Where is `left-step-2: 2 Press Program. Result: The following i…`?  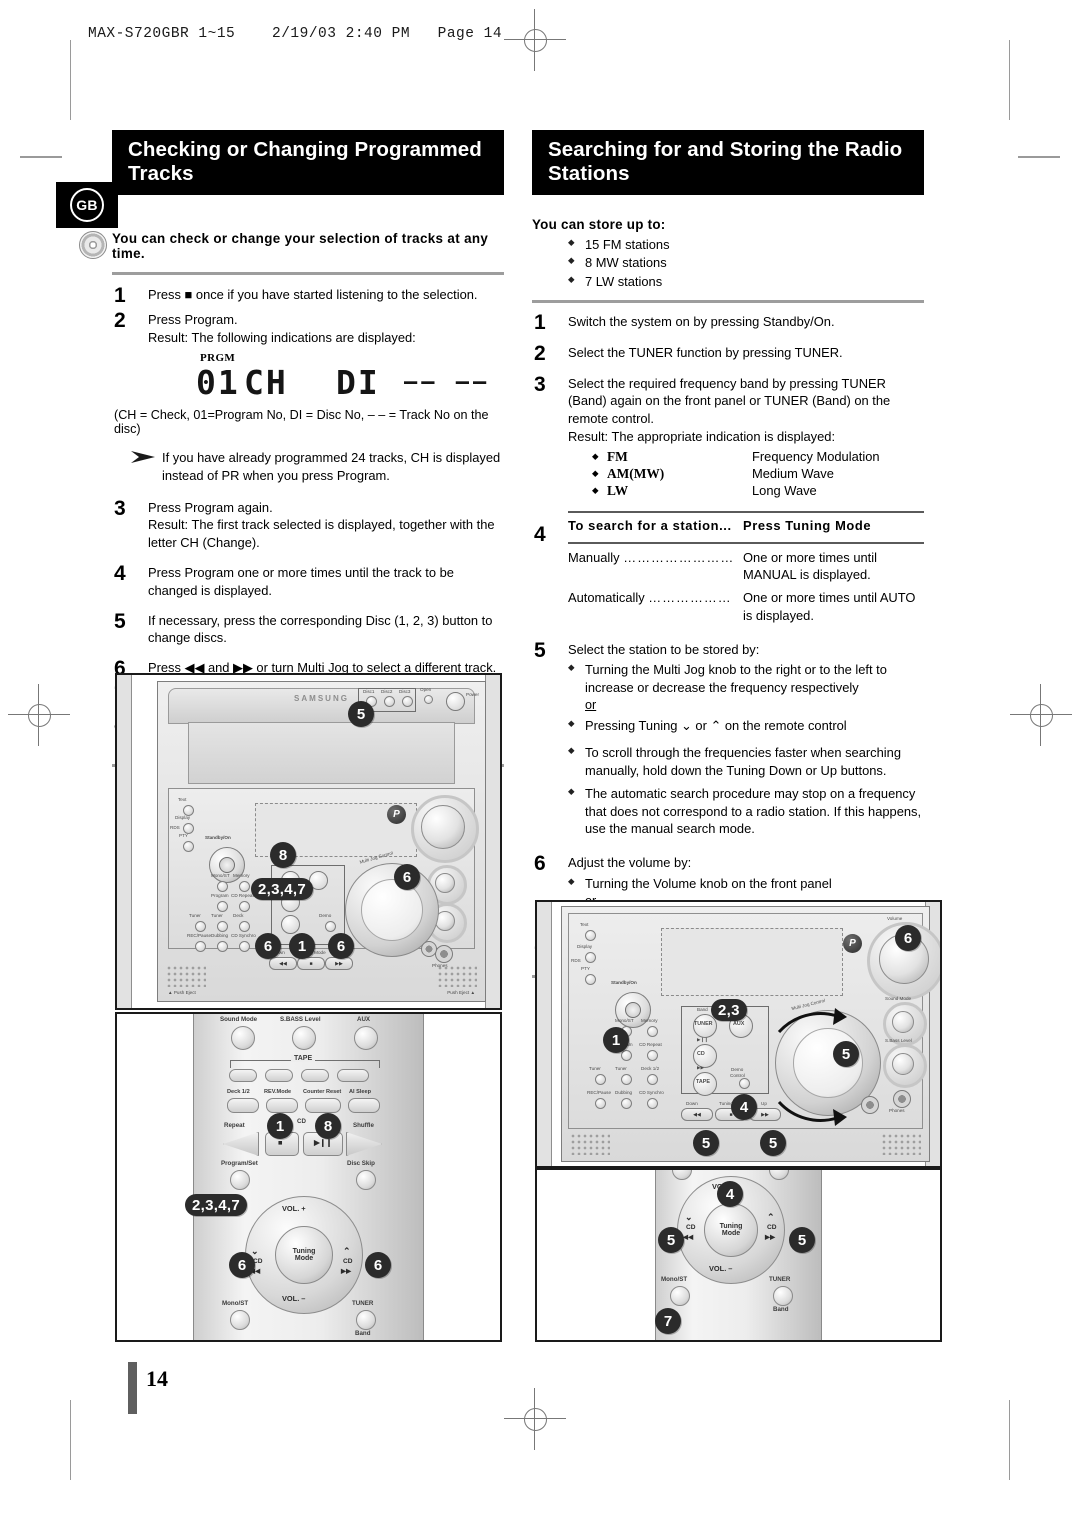
left-step-2: 2 Press Program. Result: The following i… is located at coordinates (308, 328).